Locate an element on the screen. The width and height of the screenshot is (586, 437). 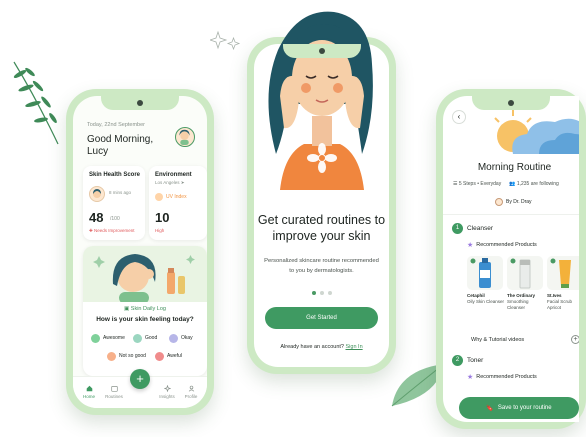
skin-score-value: 48 is located at coordinates (96, 217).